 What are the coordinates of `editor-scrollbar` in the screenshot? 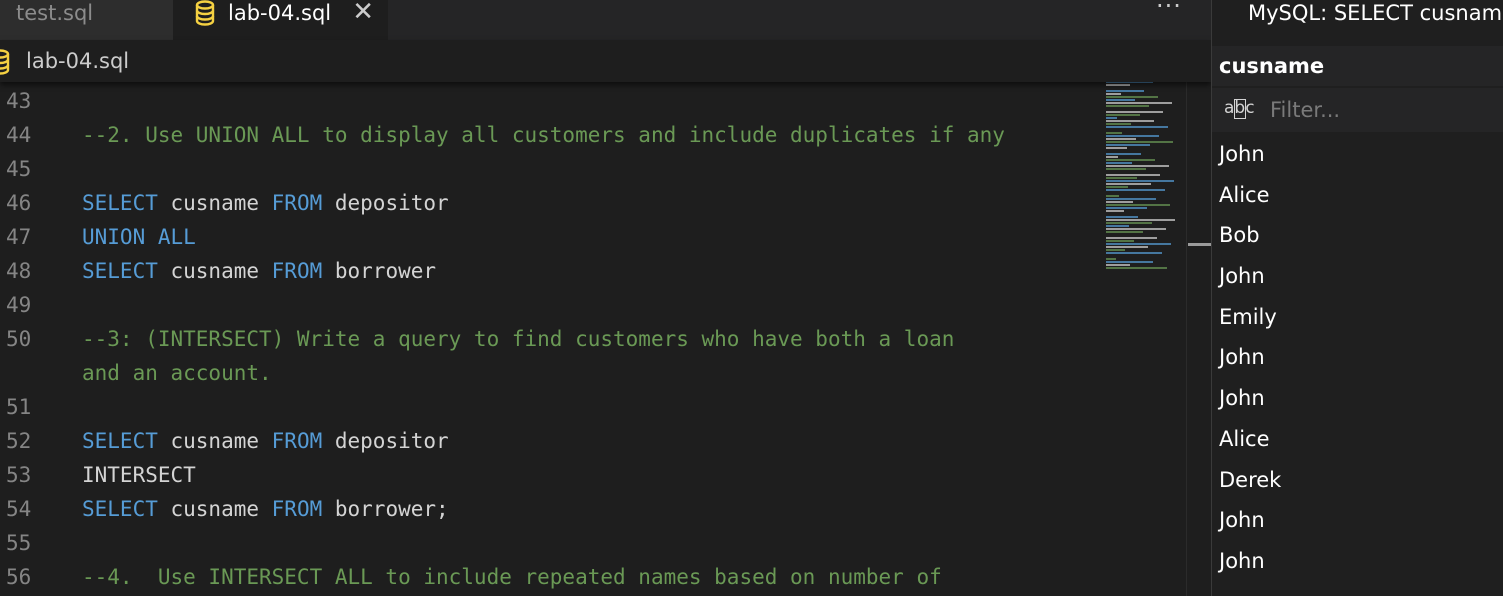 It's located at (1198, 339).